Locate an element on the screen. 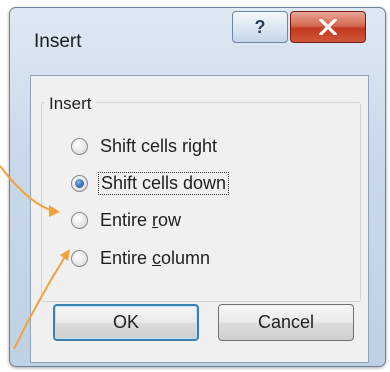  annotation-arrows is located at coordinates (35, 257).